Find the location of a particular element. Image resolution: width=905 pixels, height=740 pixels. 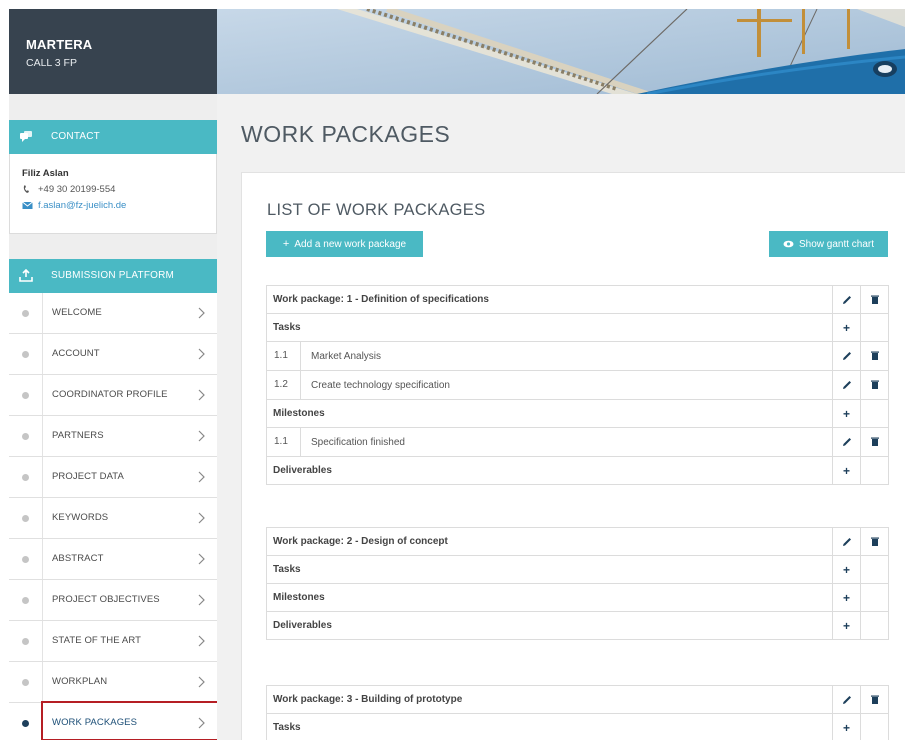

deliverables-section-row: Deliverables + is located at coordinates (577, 470).